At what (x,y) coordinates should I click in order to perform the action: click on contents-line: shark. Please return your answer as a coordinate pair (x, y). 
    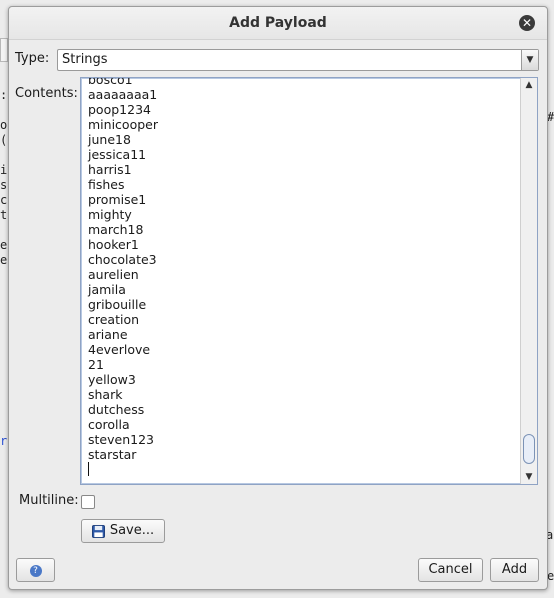
    Looking at the image, I should click on (105, 394).